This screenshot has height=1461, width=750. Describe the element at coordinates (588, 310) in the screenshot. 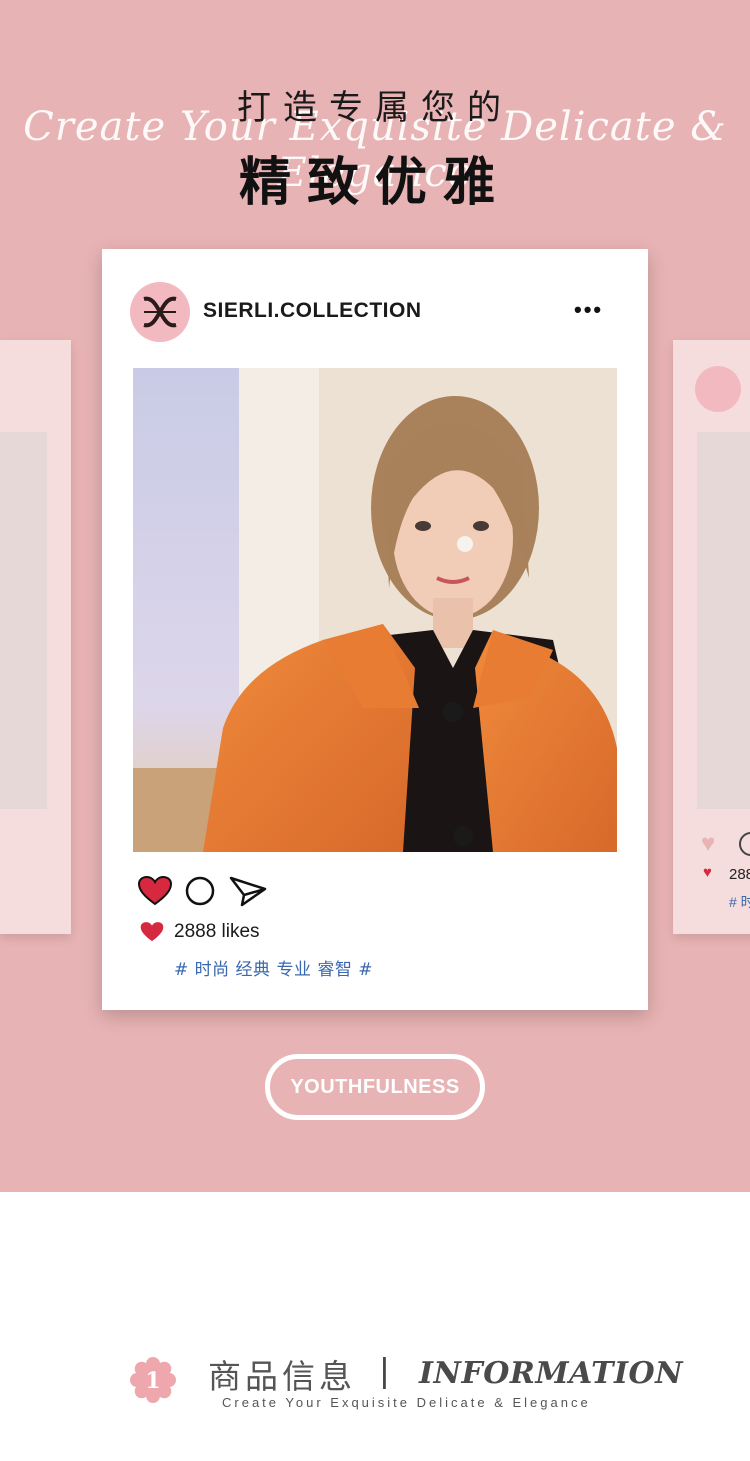

I see `more-options-icon: •••` at that location.